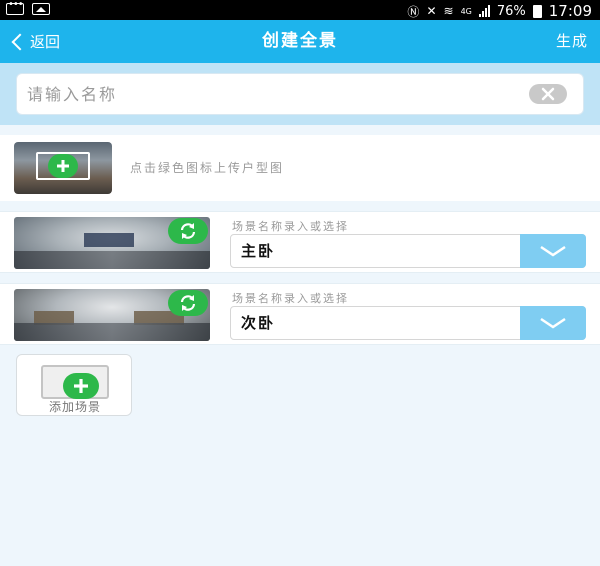 The image size is (600, 566). I want to click on clock: 17:09, so click(570, 11).